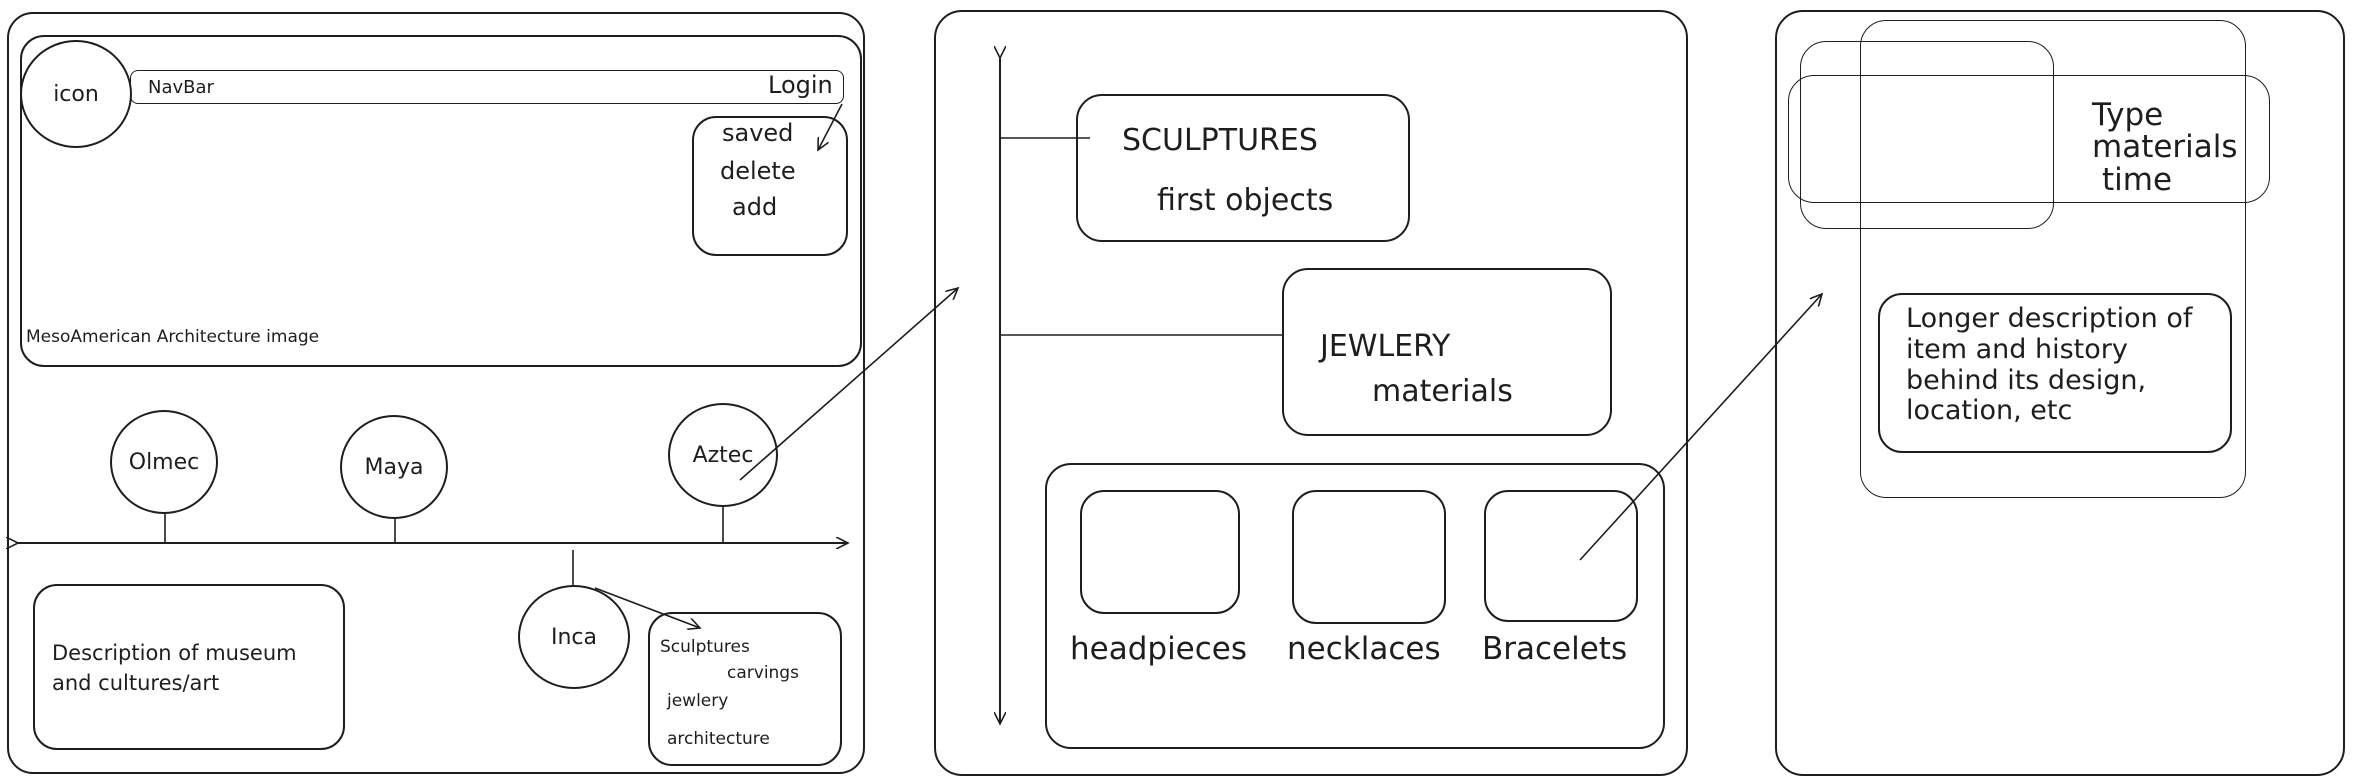  Describe the element at coordinates (758, 171) in the screenshot. I see `menu-item-delete: delete` at that location.